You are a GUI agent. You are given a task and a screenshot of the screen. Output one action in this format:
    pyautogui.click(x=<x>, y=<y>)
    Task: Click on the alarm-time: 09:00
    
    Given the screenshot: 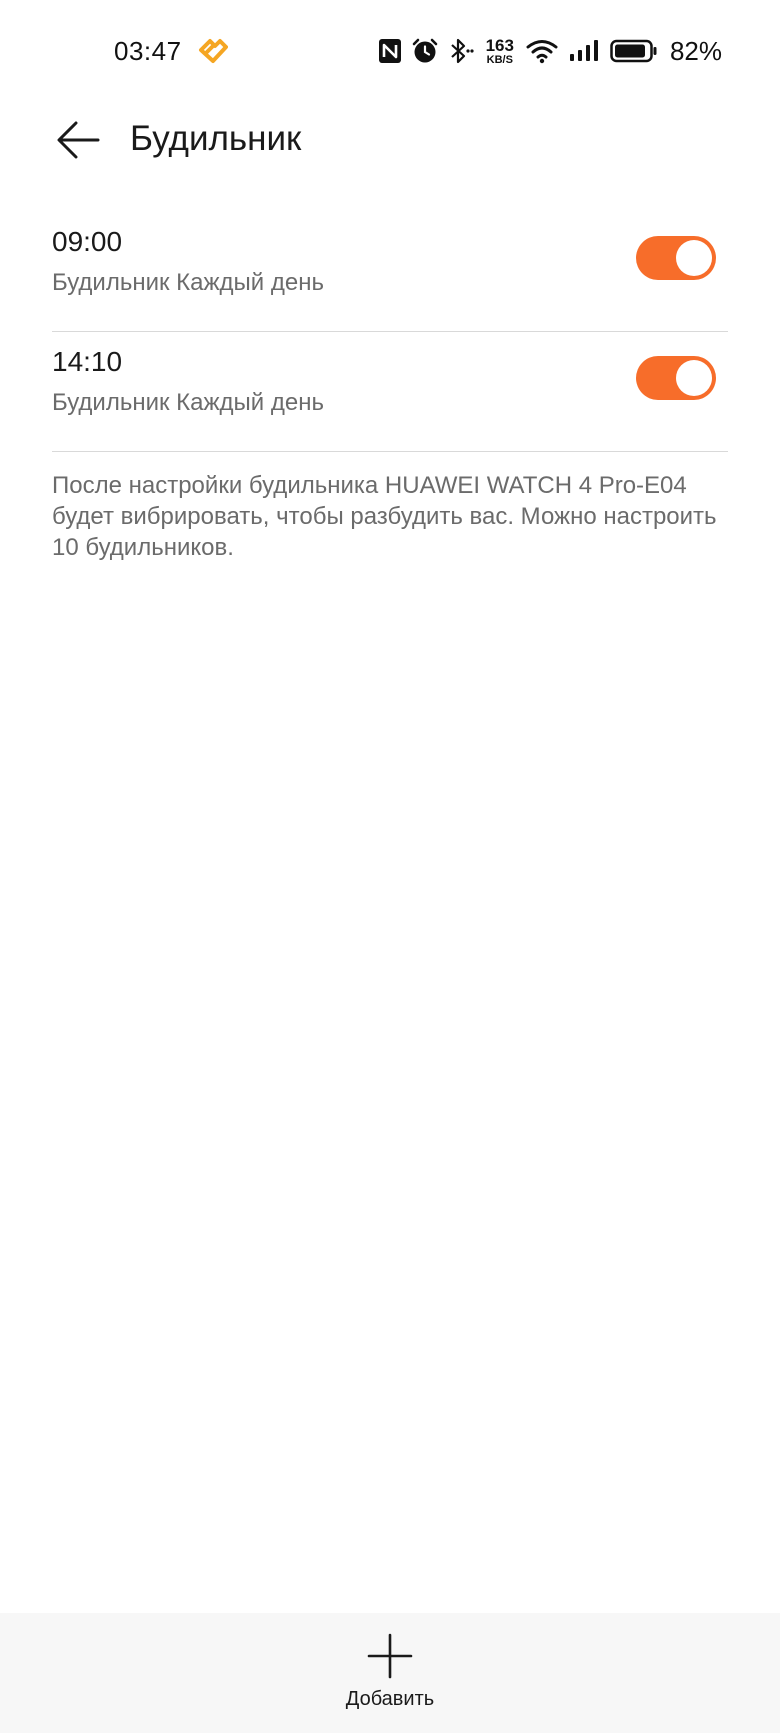 What is the action you would take?
    pyautogui.click(x=87, y=241)
    